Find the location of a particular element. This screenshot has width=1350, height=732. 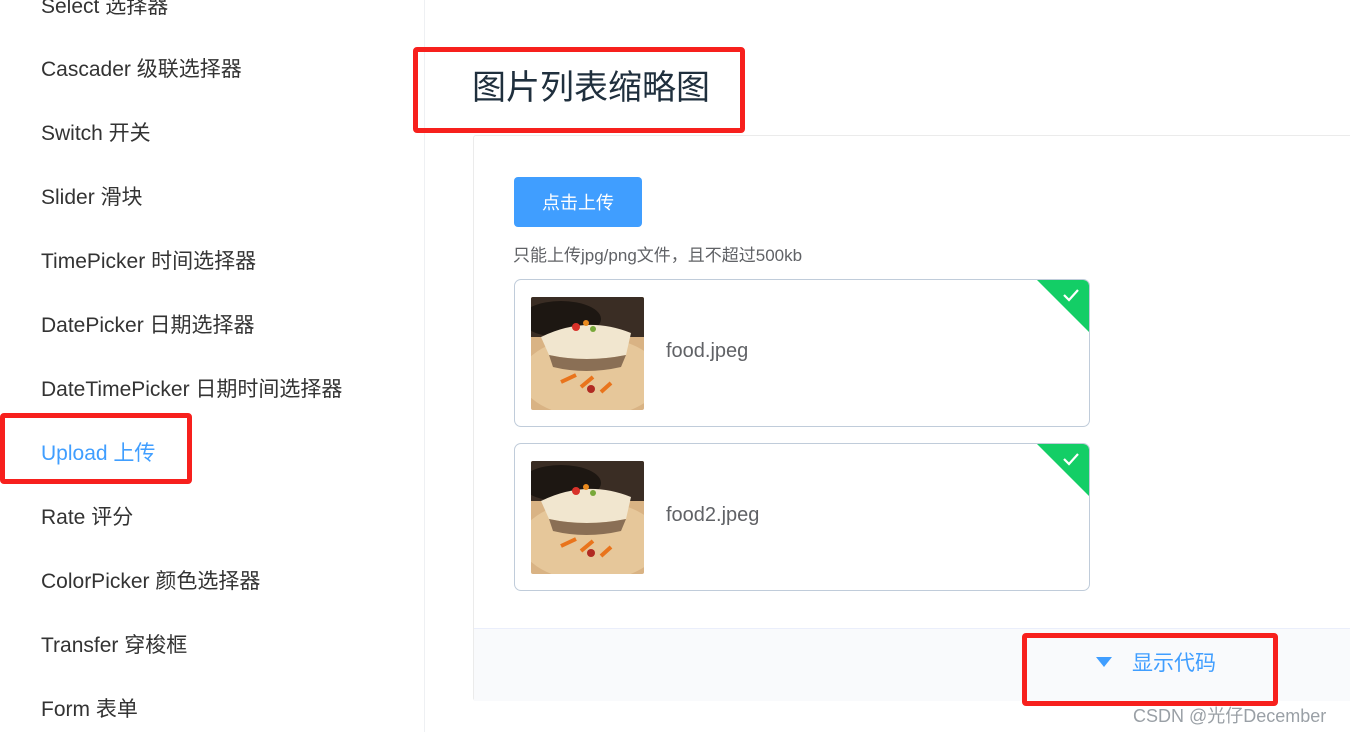

upload-list-item: food.jpeg is located at coordinates (802, 353).